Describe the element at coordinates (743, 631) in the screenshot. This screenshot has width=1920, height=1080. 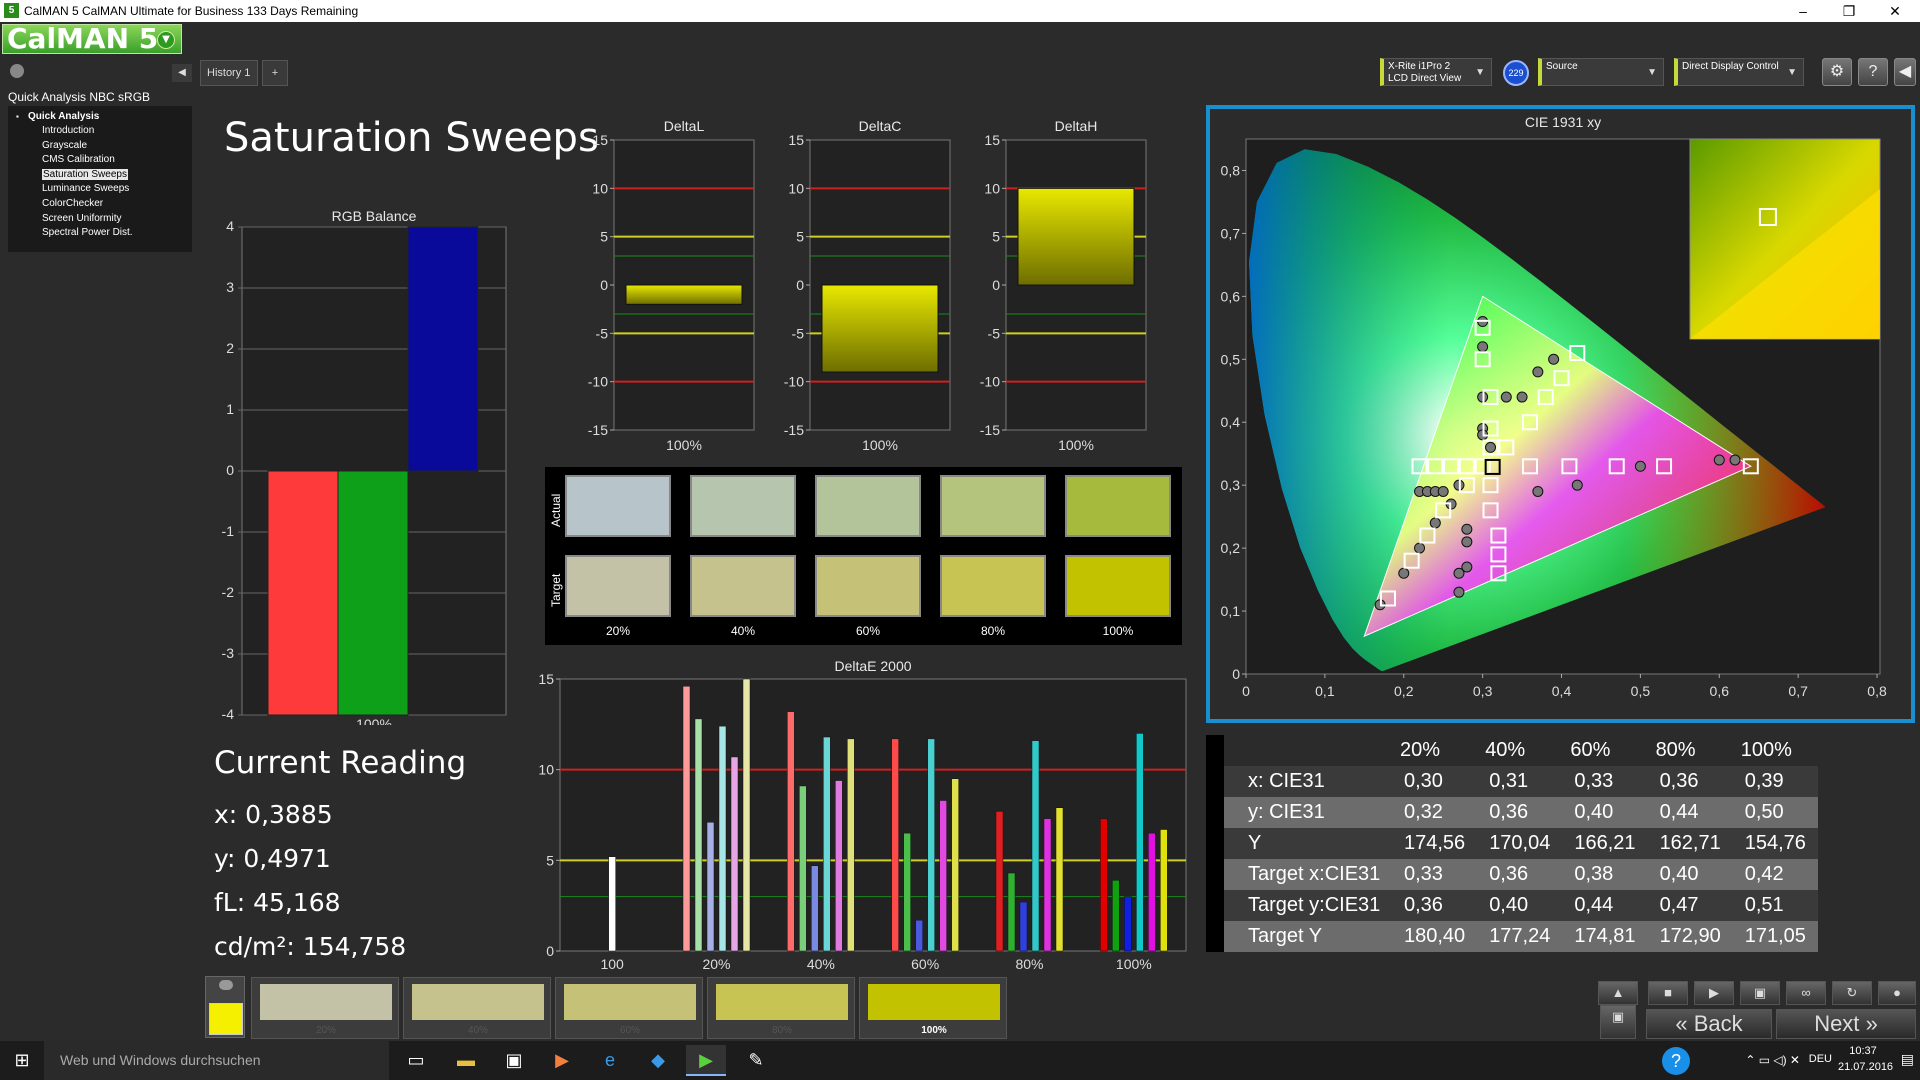
I see `swatch-column-label: 40%` at that location.